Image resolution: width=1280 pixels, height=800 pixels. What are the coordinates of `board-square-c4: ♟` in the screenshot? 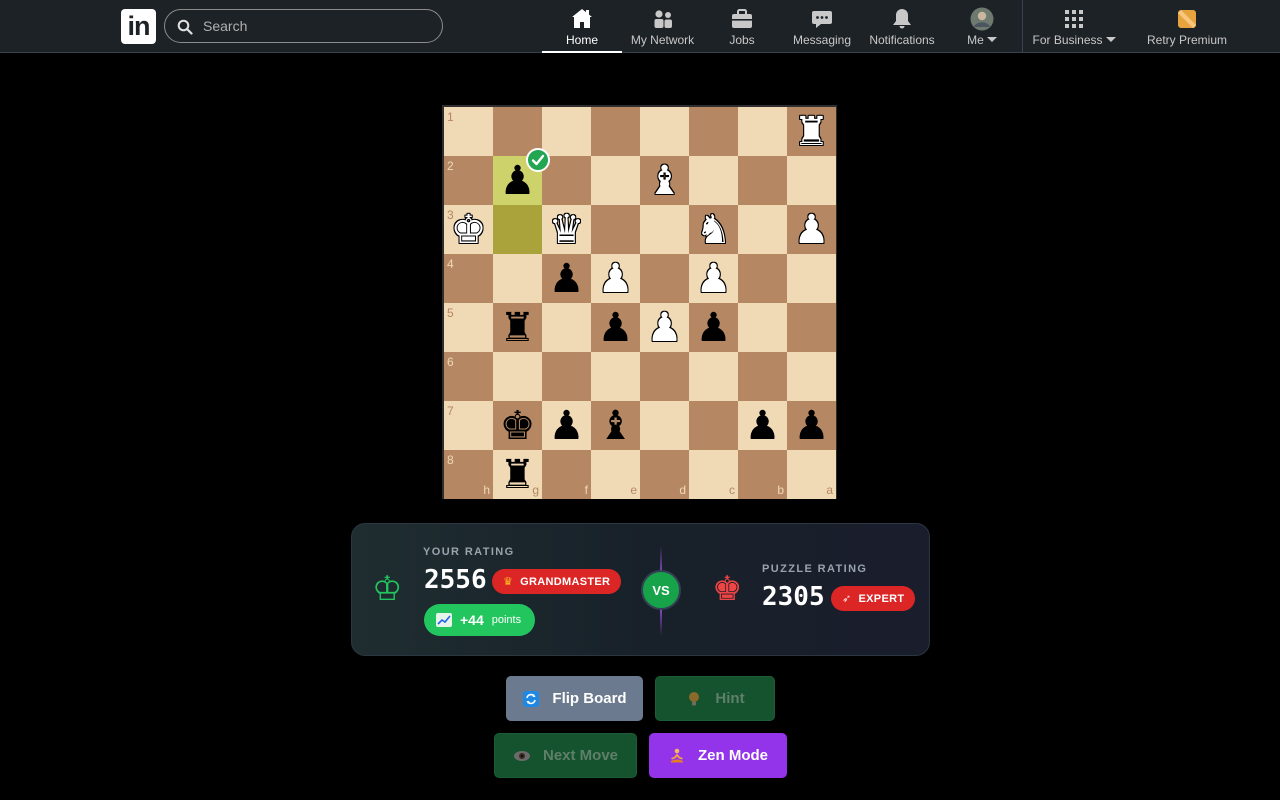 It's located at (713, 278).